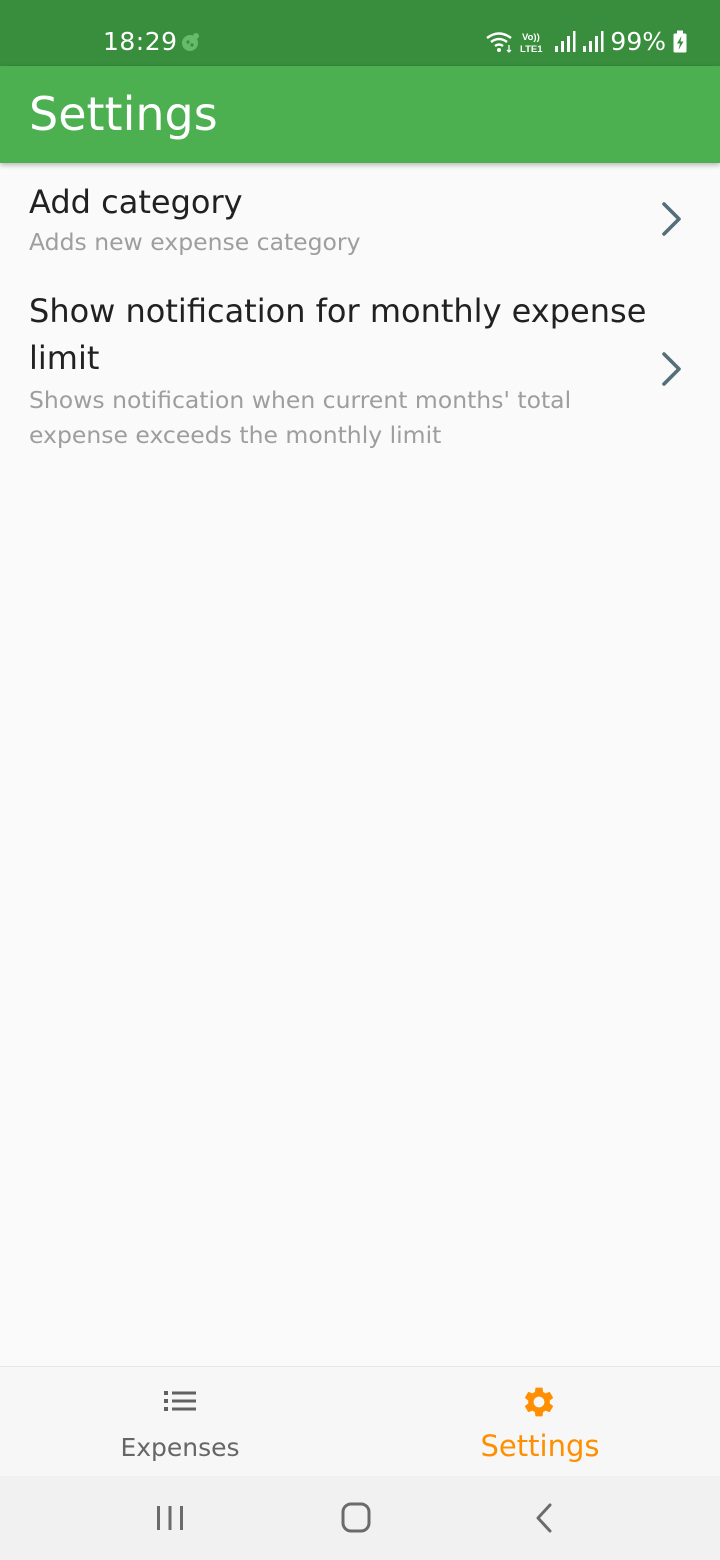 Image resolution: width=720 pixels, height=1560 pixels. I want to click on signal-strength-icon, so click(565, 41).